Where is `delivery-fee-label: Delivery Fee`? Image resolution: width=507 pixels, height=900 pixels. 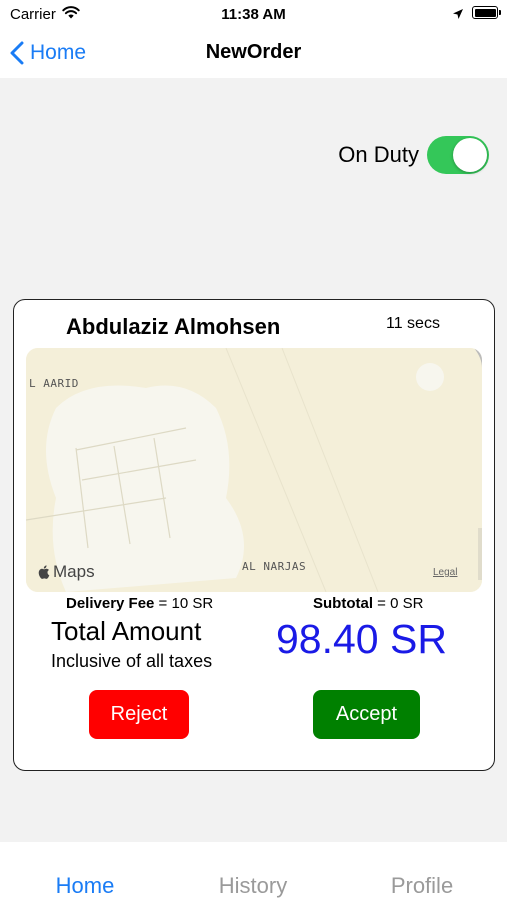
delivery-fee-label: Delivery Fee is located at coordinates (110, 603).